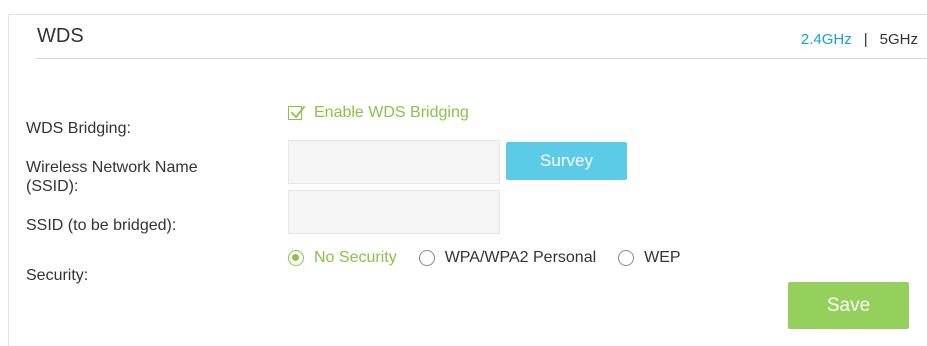  What do you see at coordinates (112, 167) in the screenshot?
I see `ssid-label-line1: Wireless Network Name` at bounding box center [112, 167].